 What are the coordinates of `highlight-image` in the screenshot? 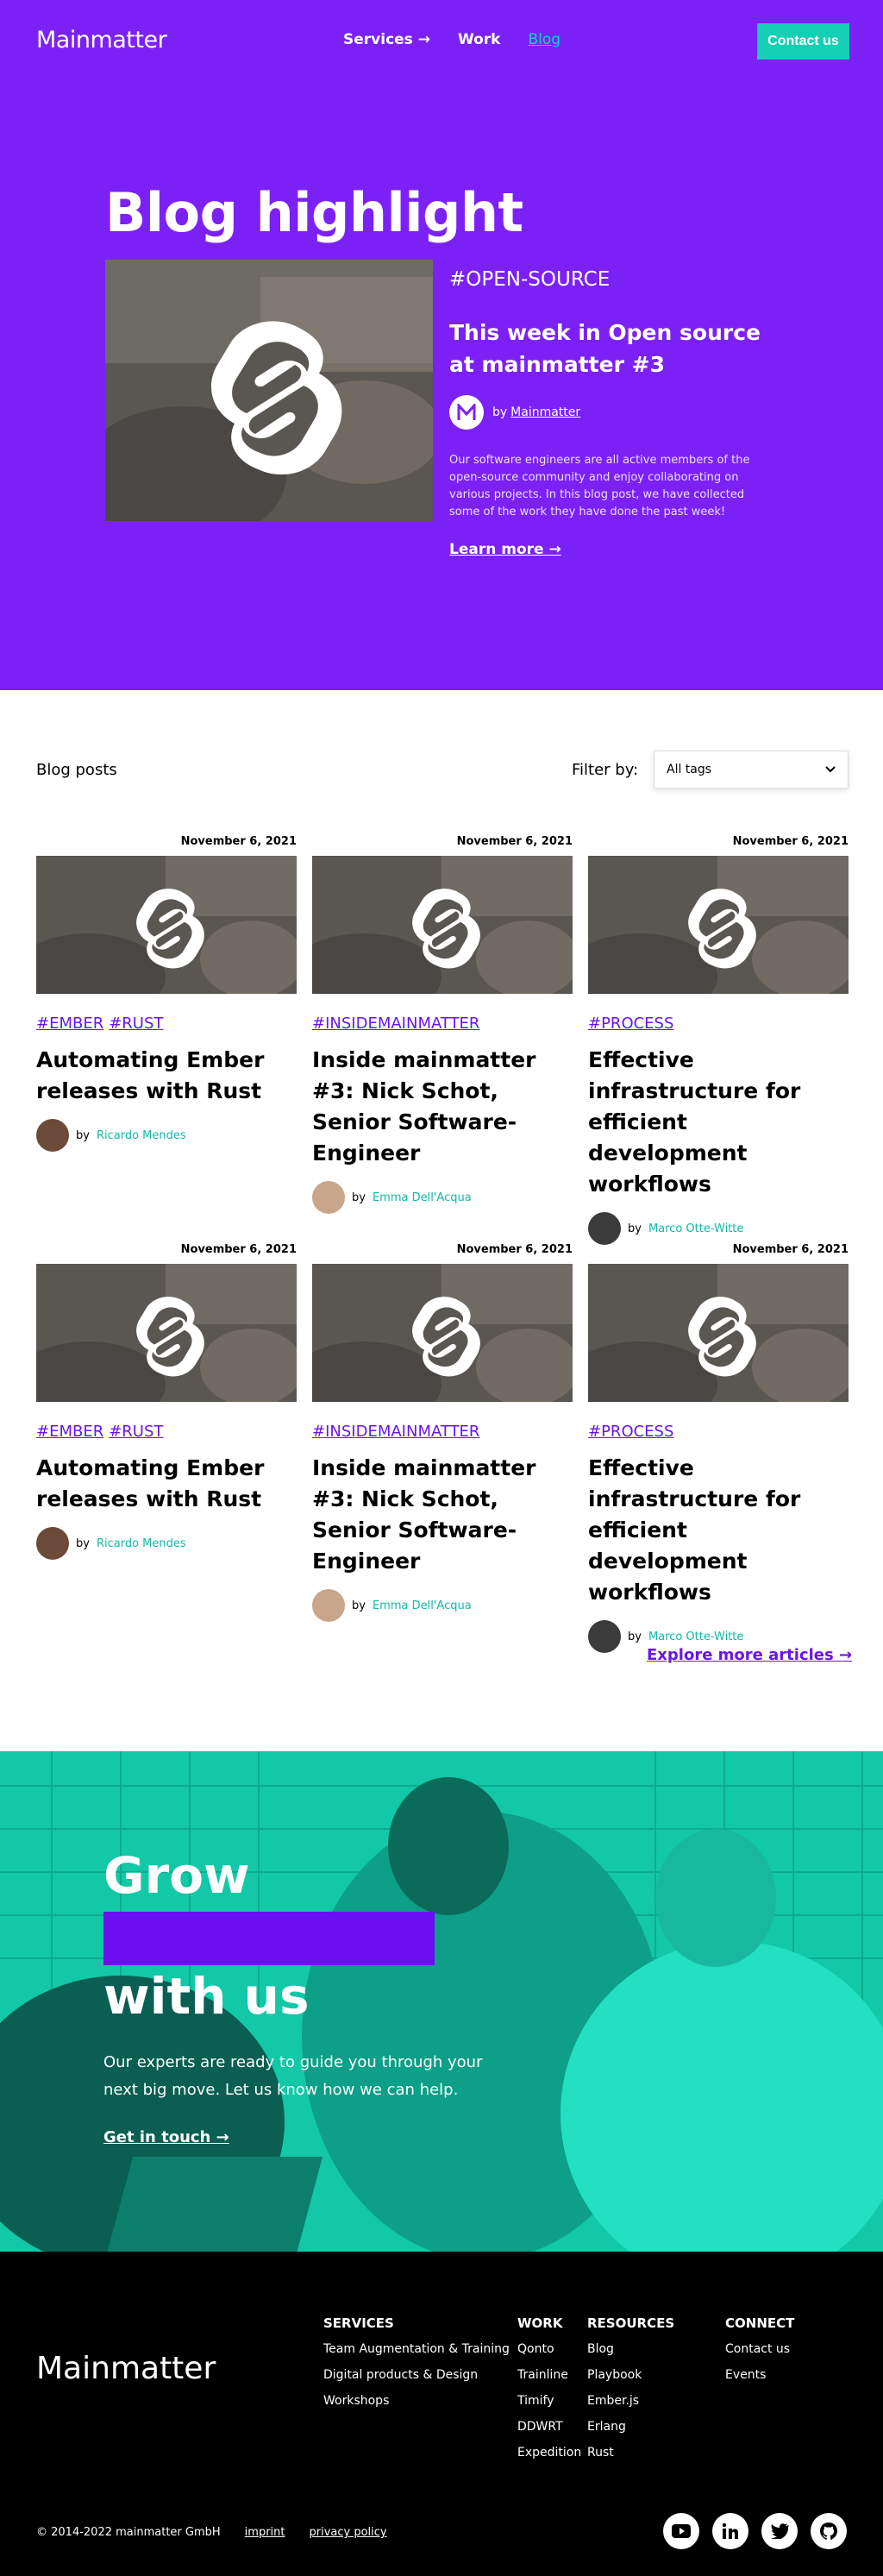 It's located at (269, 390).